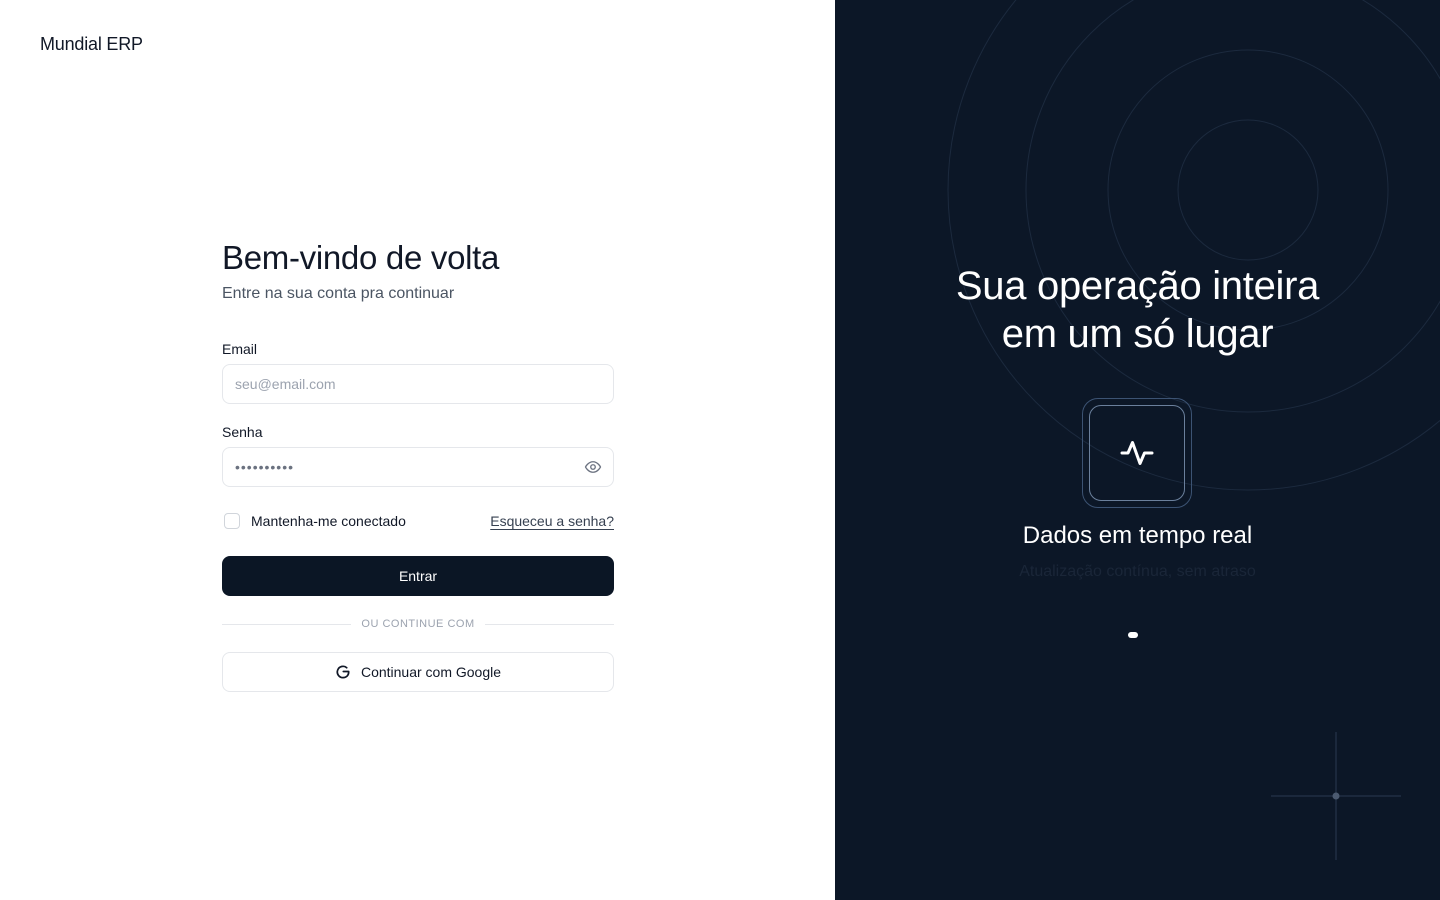  I want to click on divider-text: OU CONTINUE COM, so click(418, 624).